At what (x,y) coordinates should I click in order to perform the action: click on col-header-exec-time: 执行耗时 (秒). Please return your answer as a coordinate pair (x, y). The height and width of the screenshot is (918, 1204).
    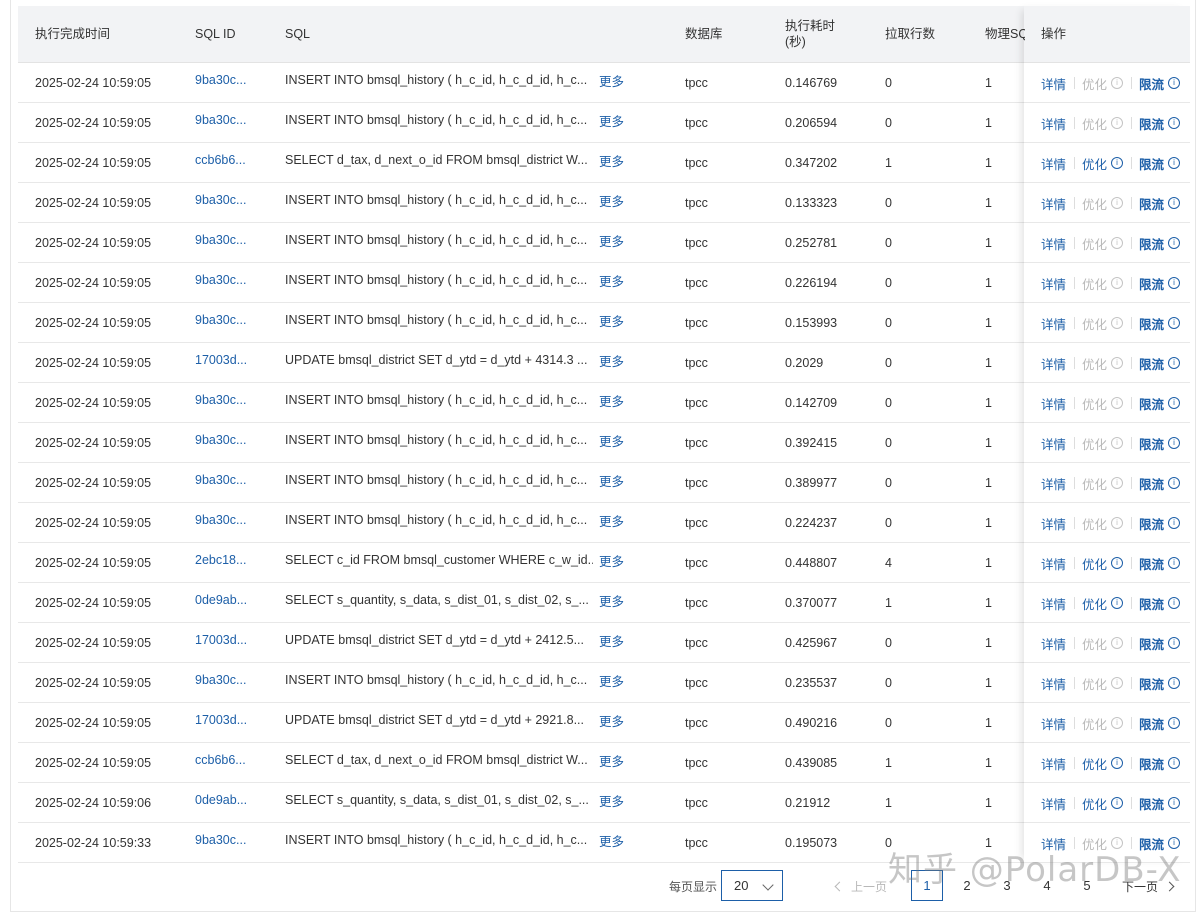
    Looking at the image, I should click on (810, 34).